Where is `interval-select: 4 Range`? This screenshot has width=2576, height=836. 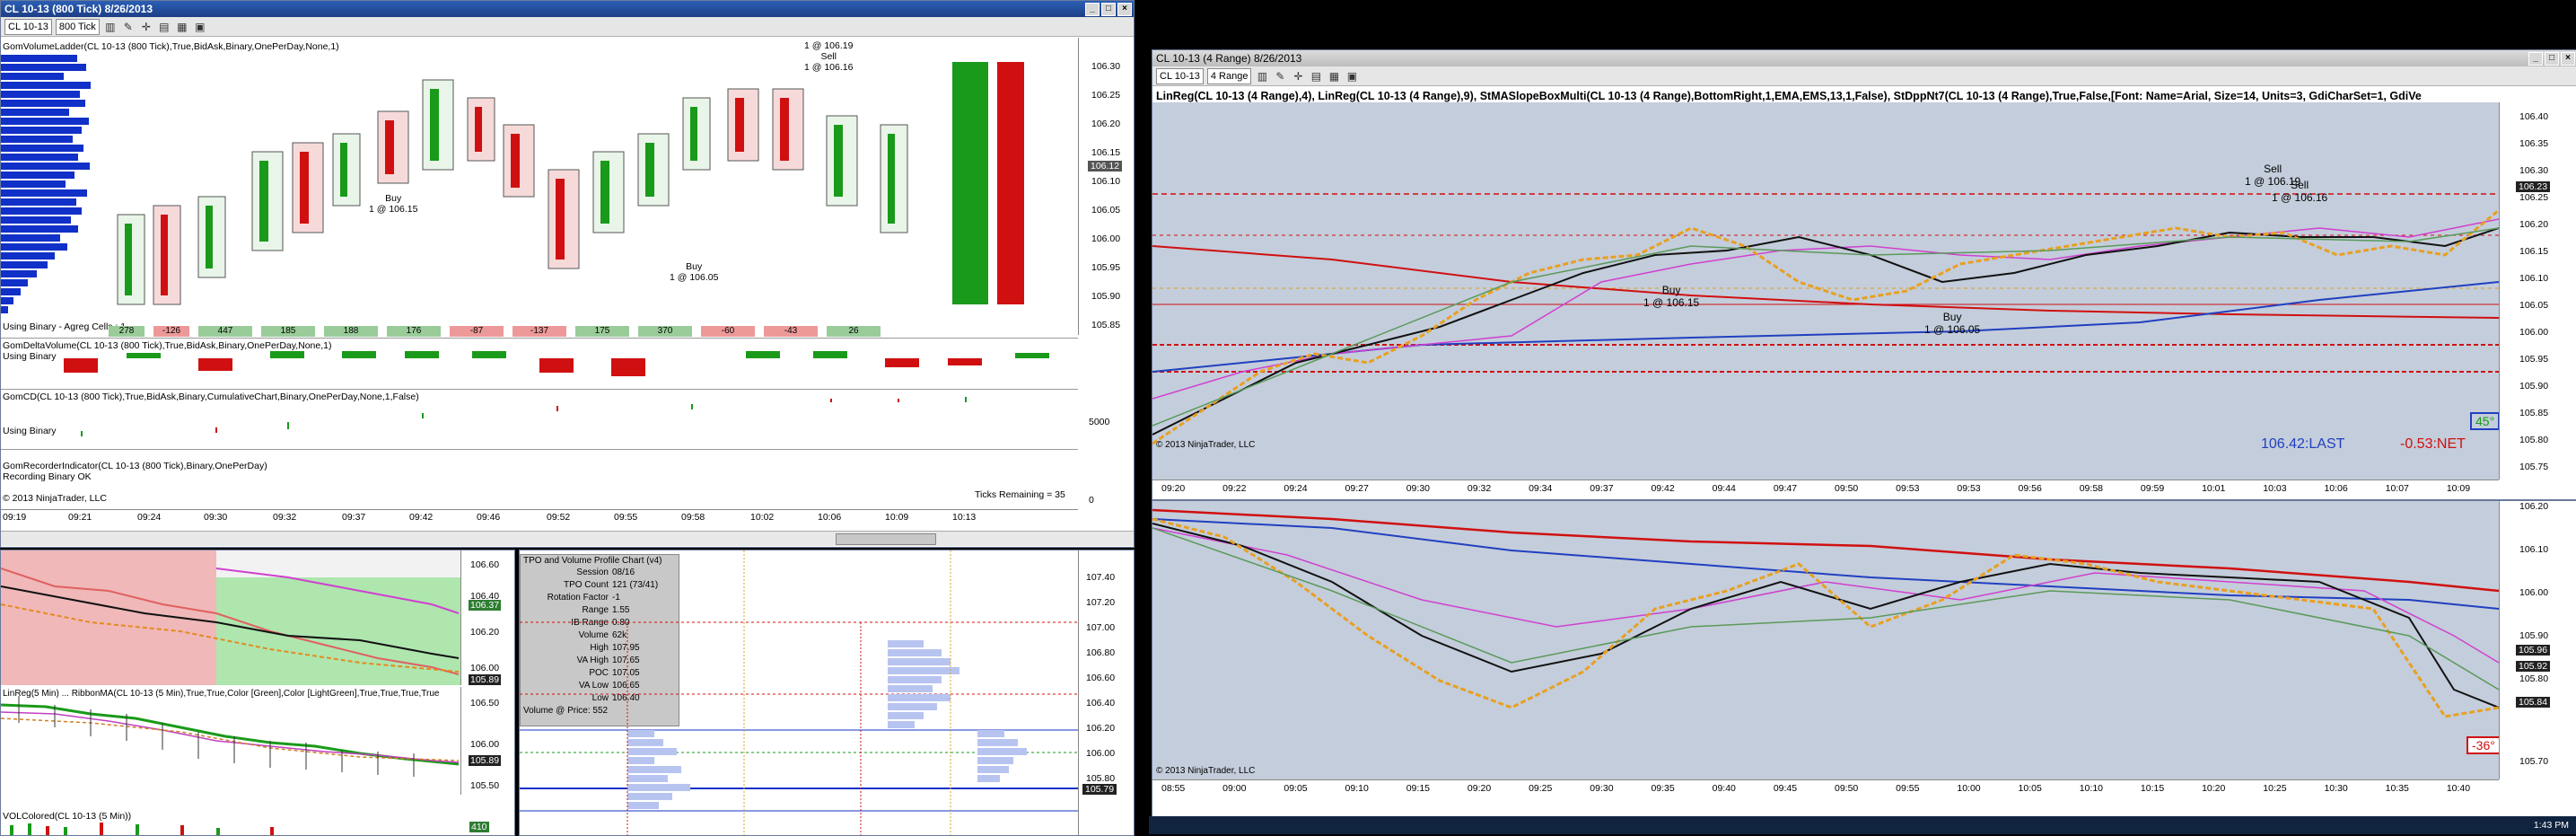 interval-select: 4 Range is located at coordinates (1229, 75).